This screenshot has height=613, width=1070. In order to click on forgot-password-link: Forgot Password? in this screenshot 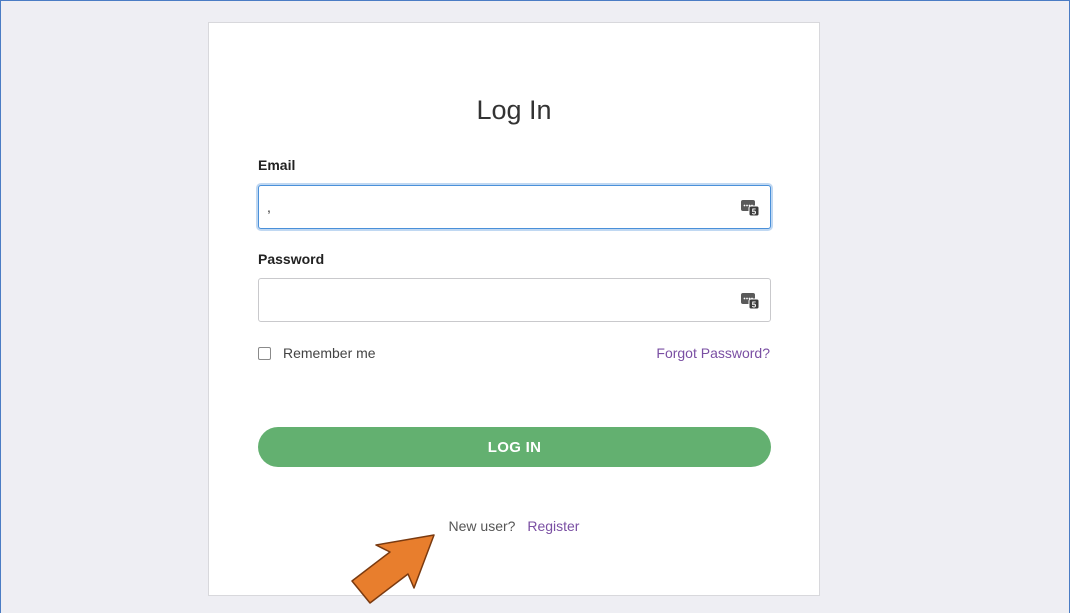, I will do `click(713, 353)`.